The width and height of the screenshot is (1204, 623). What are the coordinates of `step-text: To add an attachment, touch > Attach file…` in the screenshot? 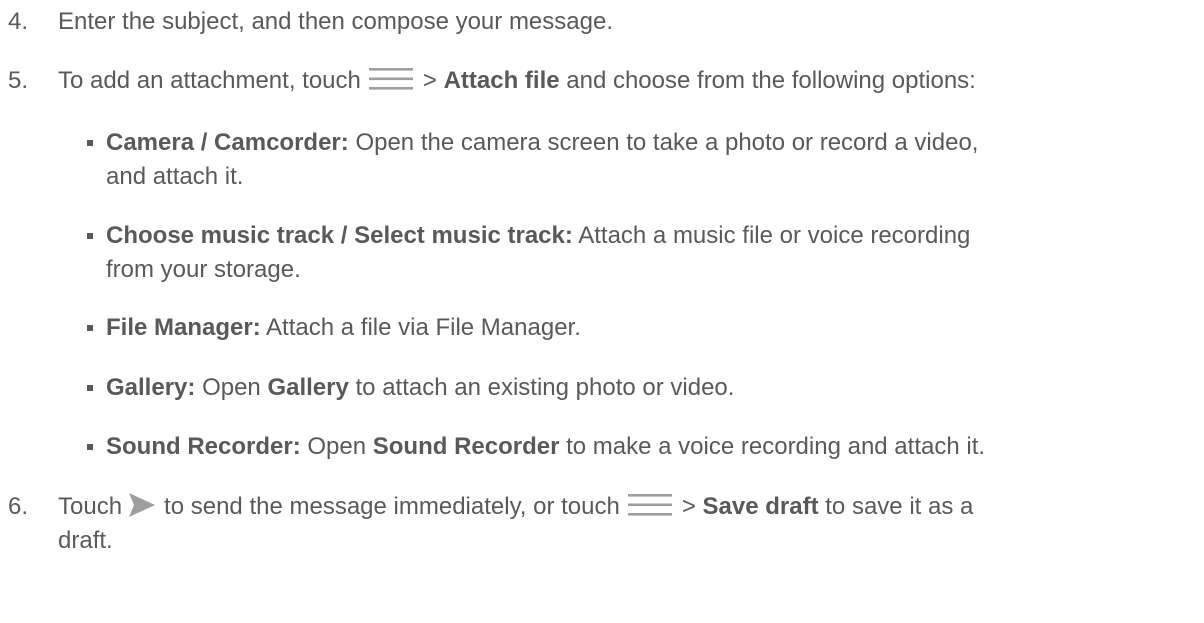 It's located at (628, 81).